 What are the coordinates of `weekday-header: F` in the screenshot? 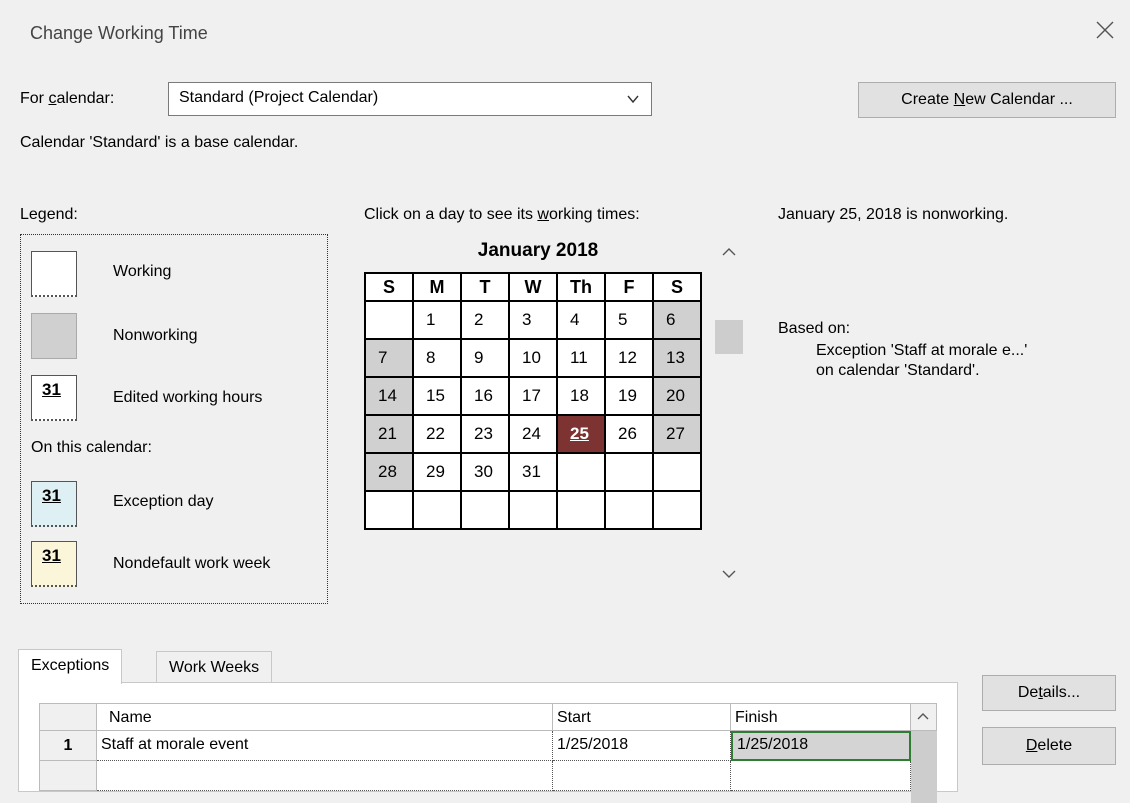 It's located at (629, 287).